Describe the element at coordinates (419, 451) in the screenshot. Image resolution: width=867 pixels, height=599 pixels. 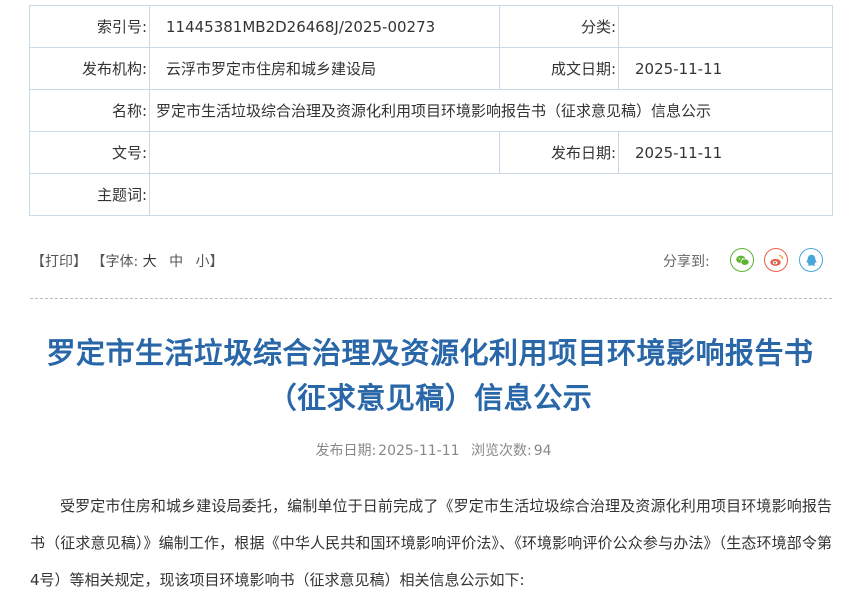
I see `pub-date-value: 2025-11-11` at that location.